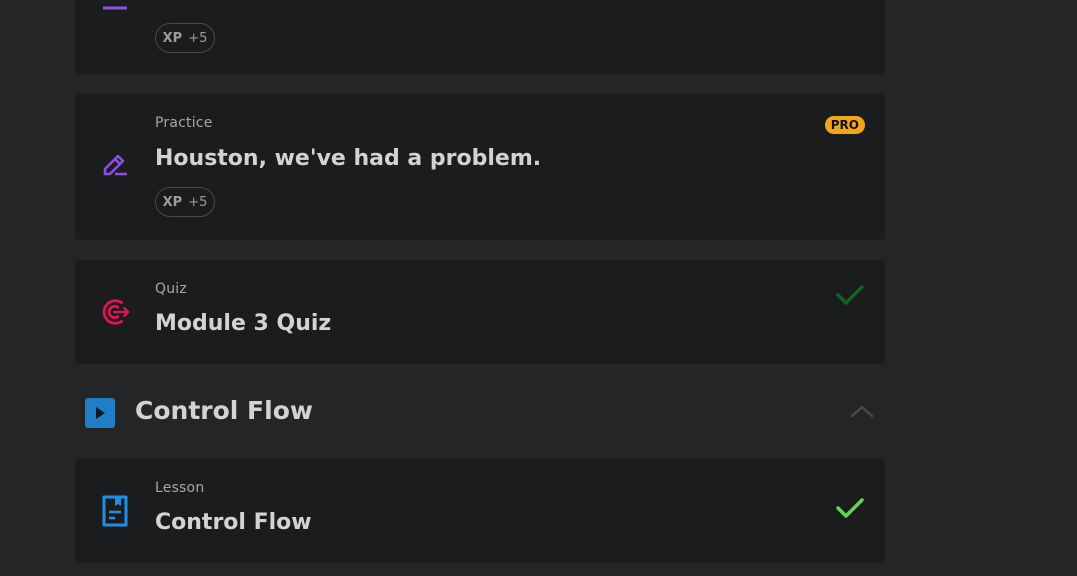 This screenshot has width=1077, height=576. What do you see at coordinates (480, 312) in the screenshot?
I see `quiz-card: Quiz Module 3 Quiz` at bounding box center [480, 312].